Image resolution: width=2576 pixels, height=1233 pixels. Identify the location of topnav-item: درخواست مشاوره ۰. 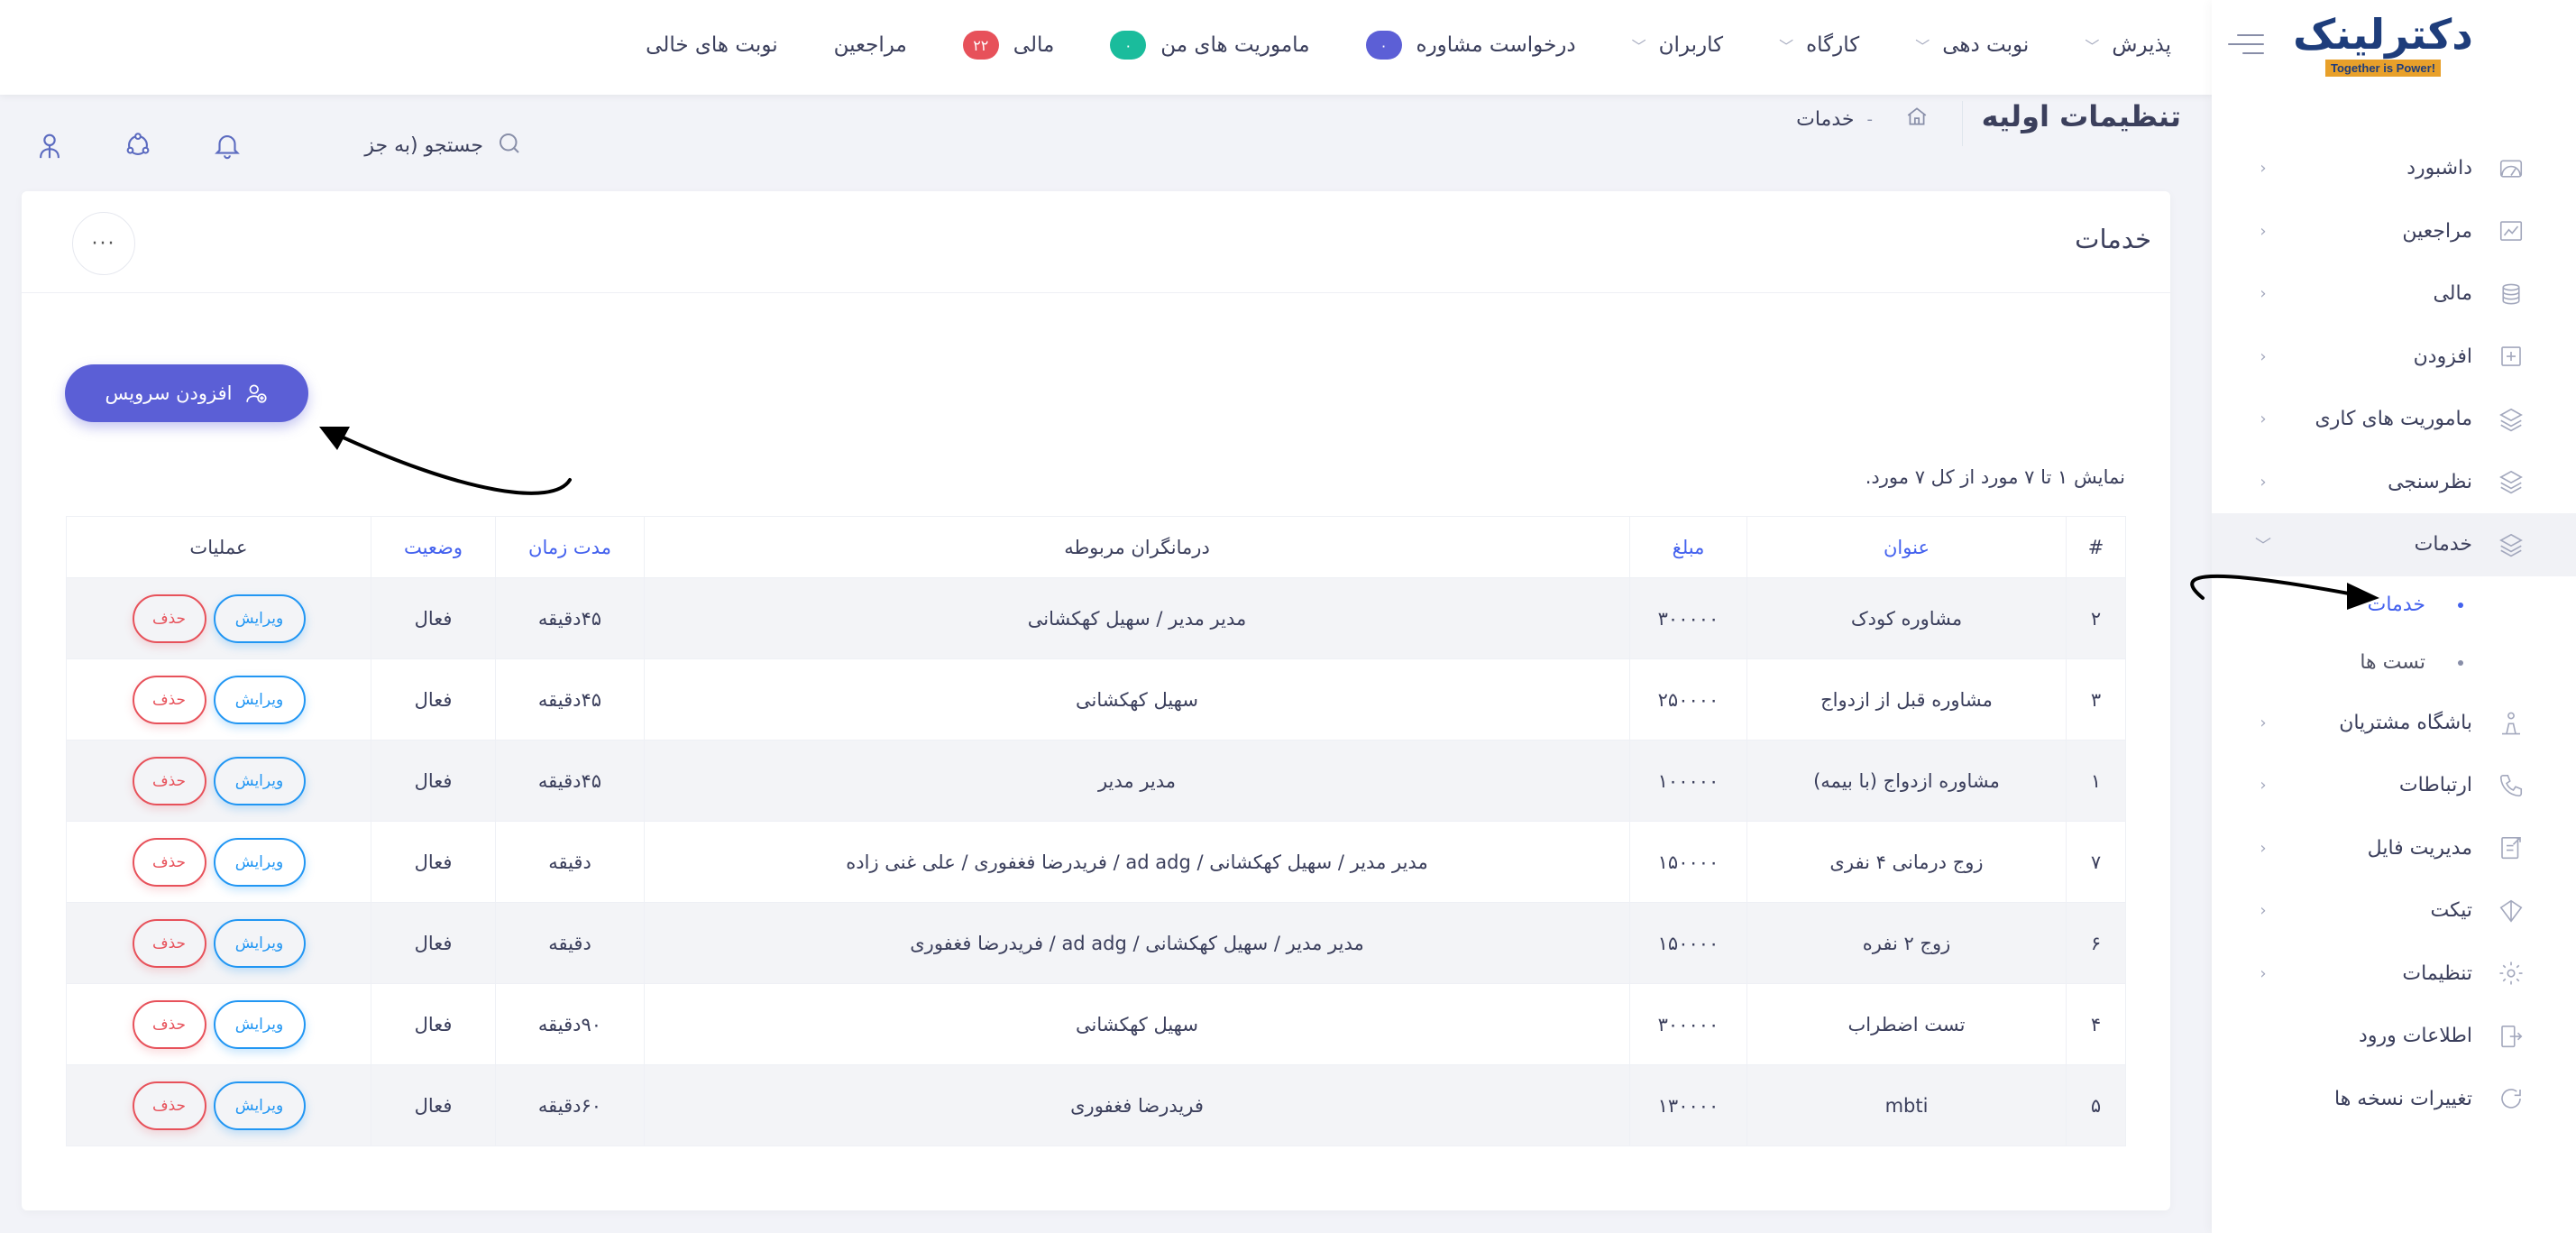
(1470, 45).